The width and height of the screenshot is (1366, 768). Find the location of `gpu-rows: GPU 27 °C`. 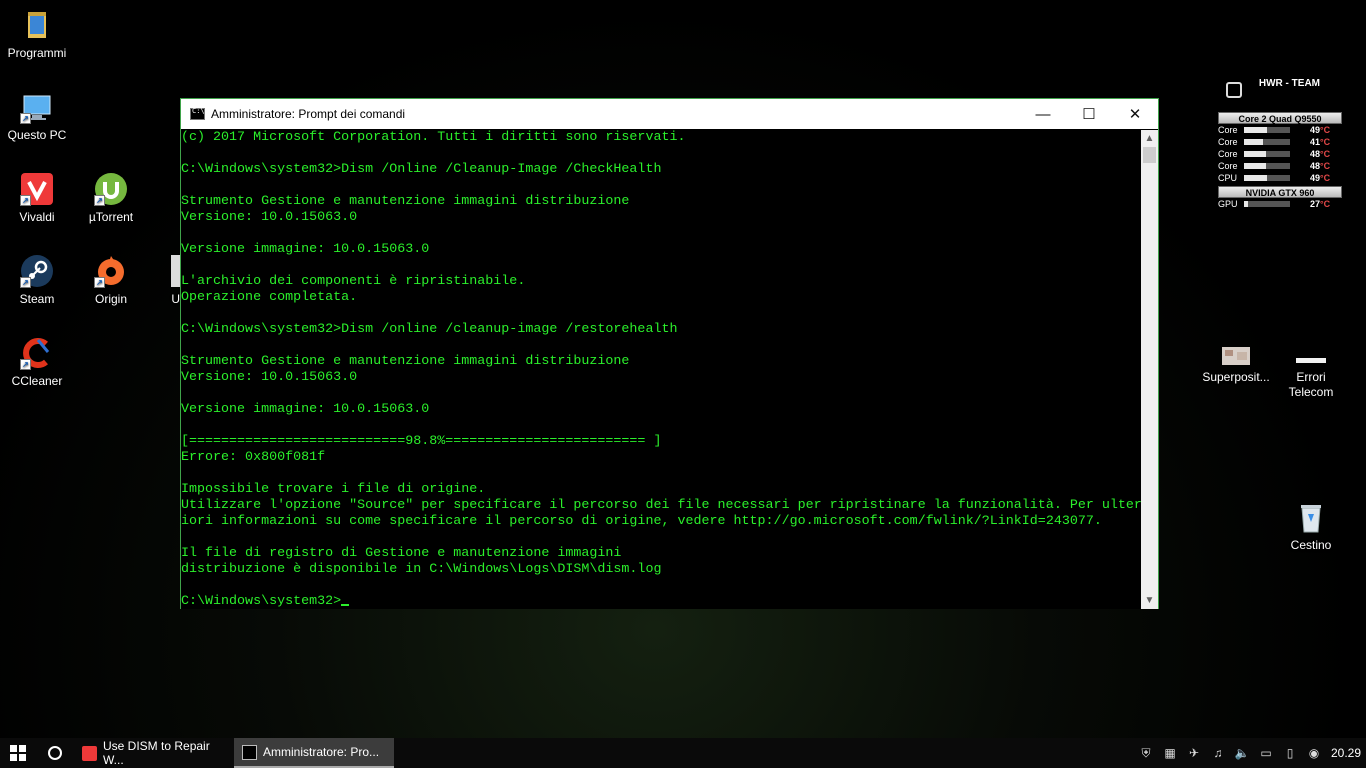

gpu-rows: GPU 27 °C is located at coordinates (1280, 204).